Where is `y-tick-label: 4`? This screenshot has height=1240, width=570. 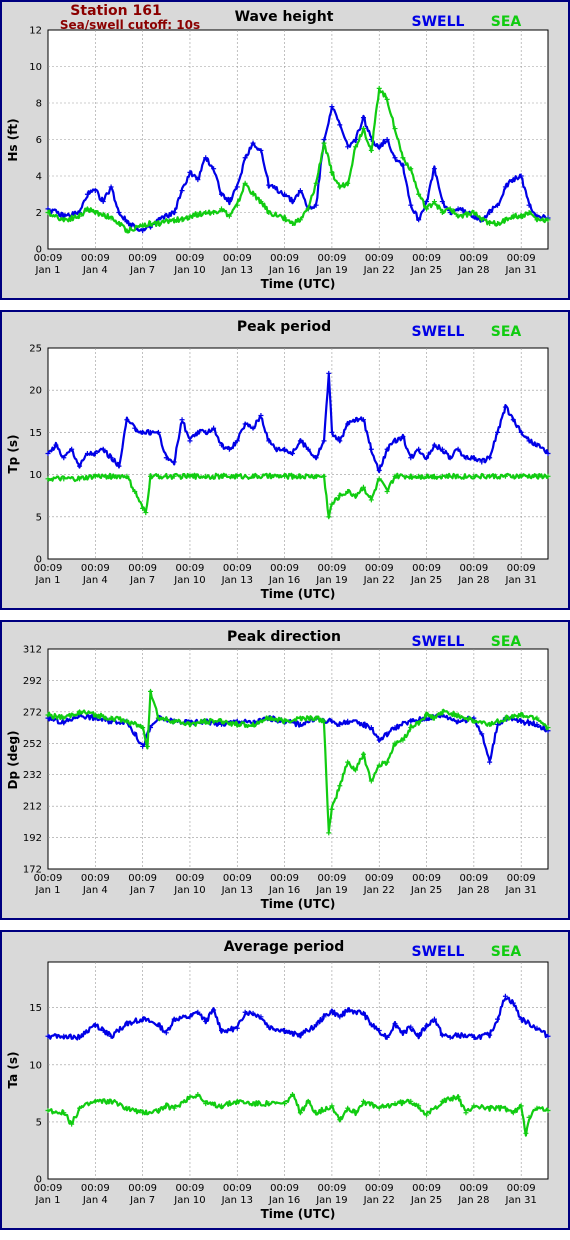 y-tick-label: 4 is located at coordinates (39, 177).